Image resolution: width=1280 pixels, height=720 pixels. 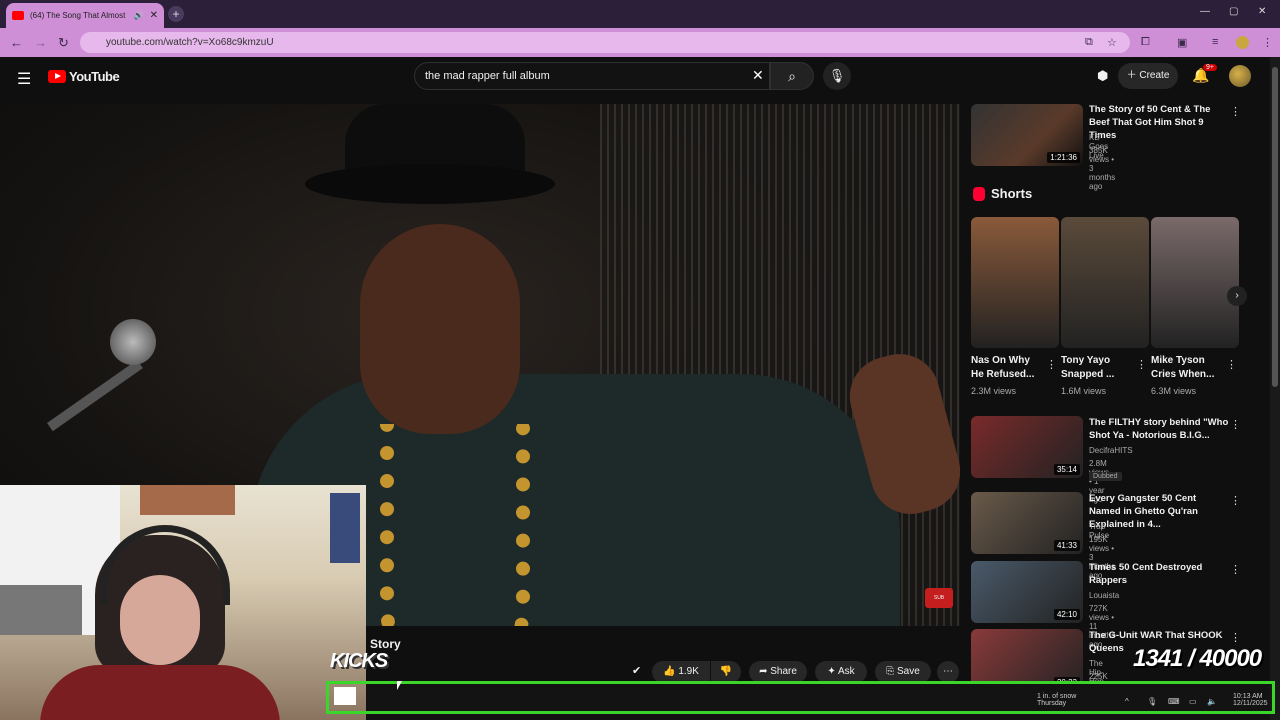 What do you see at coordinates (669, 671) in the screenshot?
I see `thumbs-up-icon: 👍` at bounding box center [669, 671].